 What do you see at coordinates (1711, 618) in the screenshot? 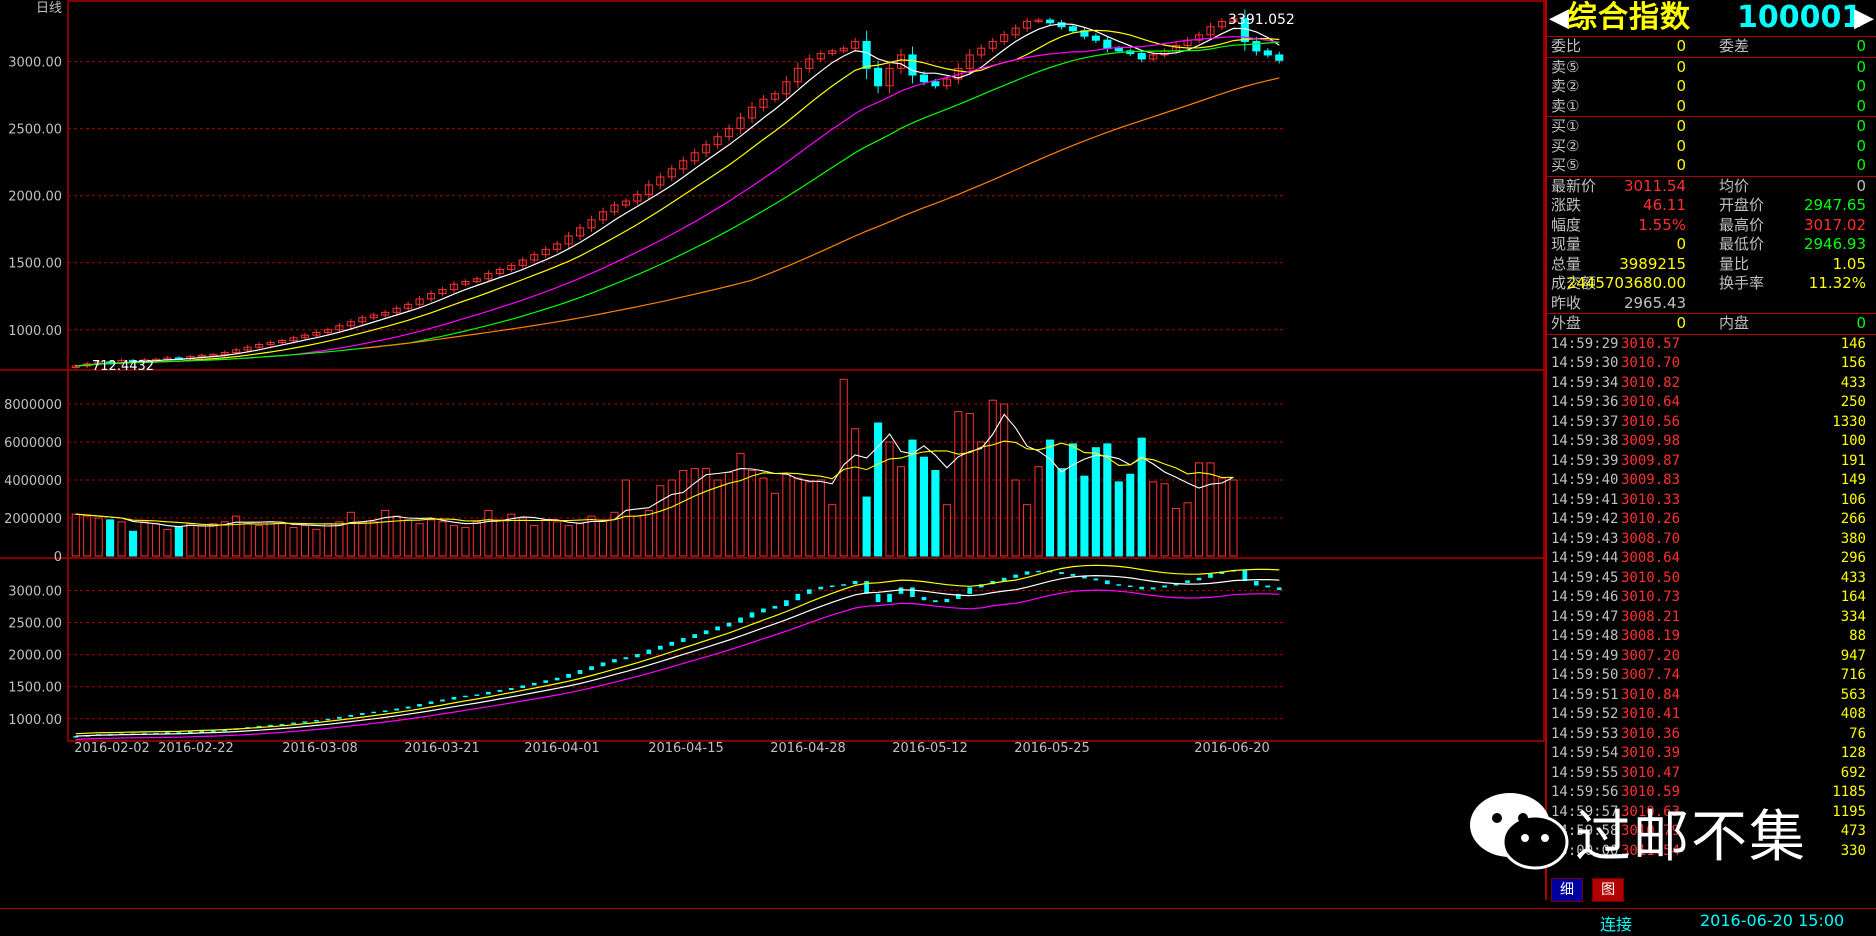
I see `tick-row: 14:59:47 3008.21 334` at bounding box center [1711, 618].